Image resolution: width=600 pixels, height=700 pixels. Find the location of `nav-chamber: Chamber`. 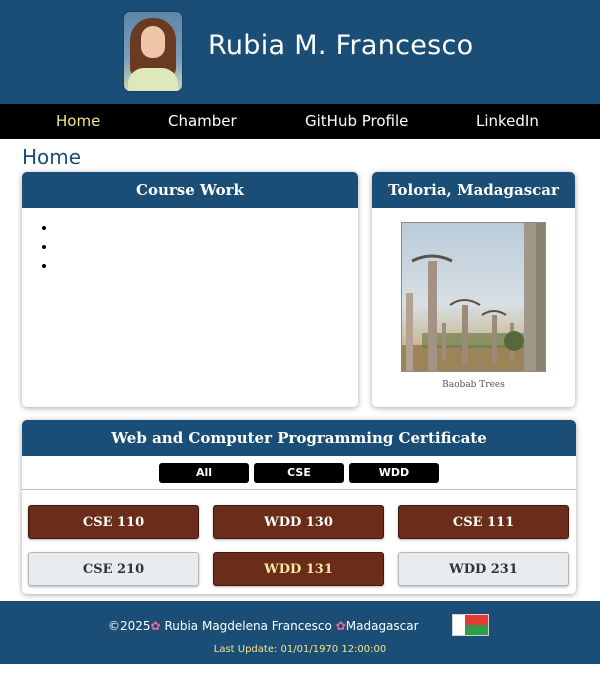

nav-chamber: Chamber is located at coordinates (202, 121).